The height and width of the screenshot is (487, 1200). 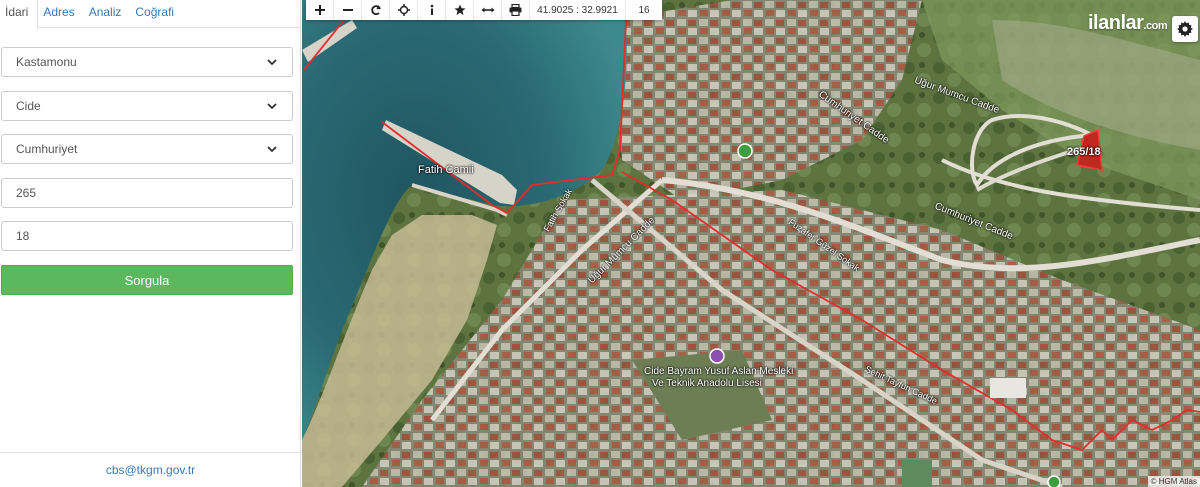 I want to click on refresh-icon, so click(x=375, y=10).